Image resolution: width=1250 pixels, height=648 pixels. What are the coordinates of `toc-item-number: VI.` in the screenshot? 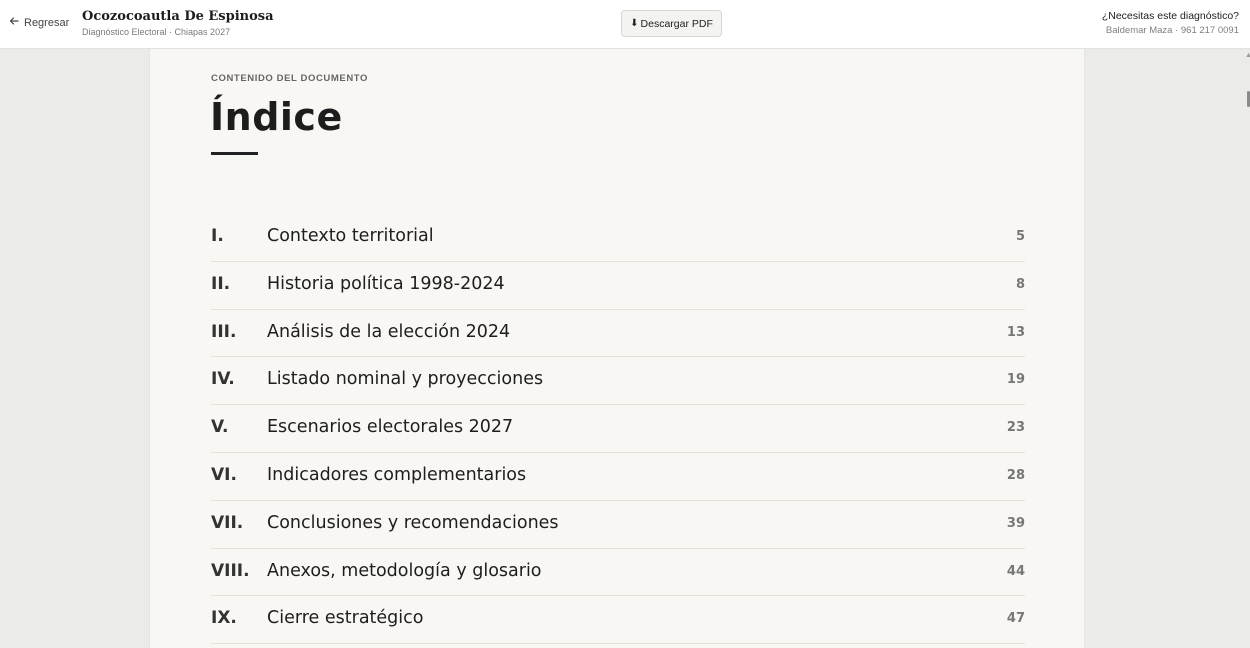 It's located at (224, 474).